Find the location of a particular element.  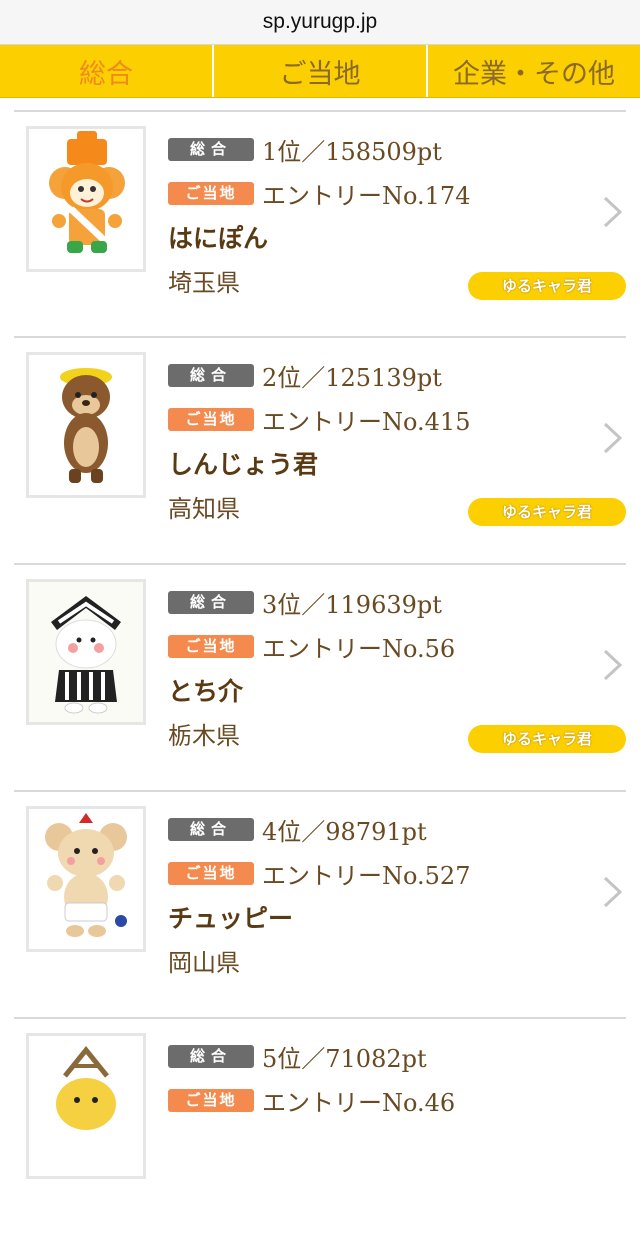

mascot-name: しんじょう君 is located at coordinates (243, 464).